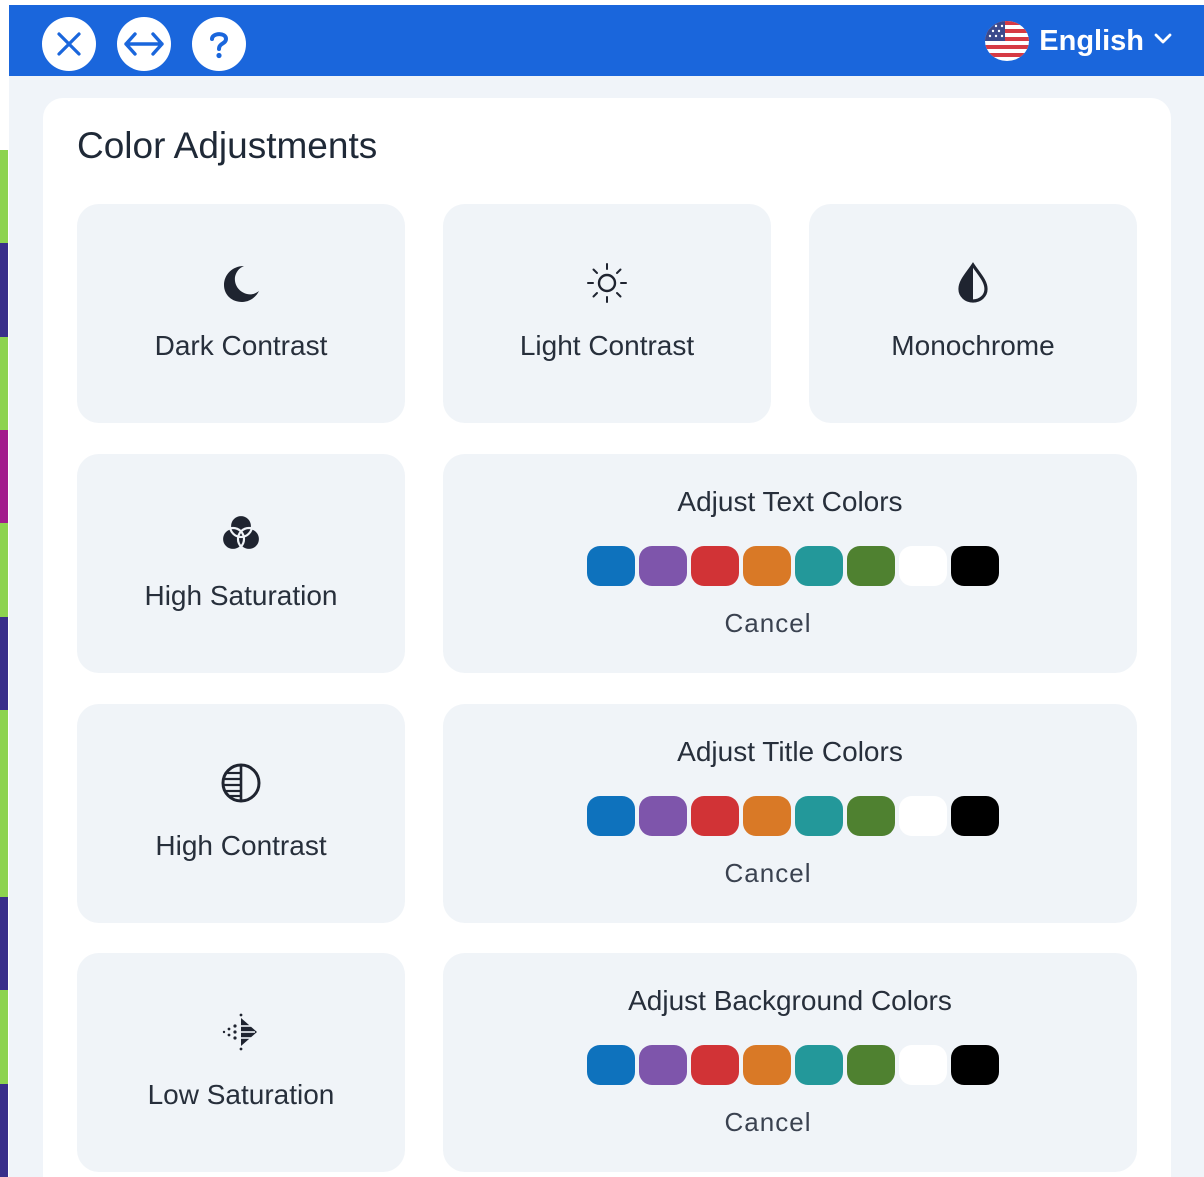 The width and height of the screenshot is (1204, 1177). I want to click on adjust-text-colors-title: Adjust Text Colors, so click(790, 501).